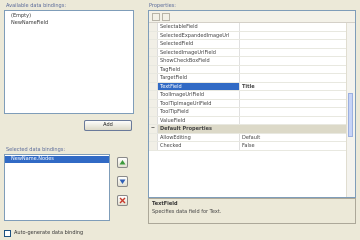  I want to click on property-name: ToolTipField, so click(199, 112).